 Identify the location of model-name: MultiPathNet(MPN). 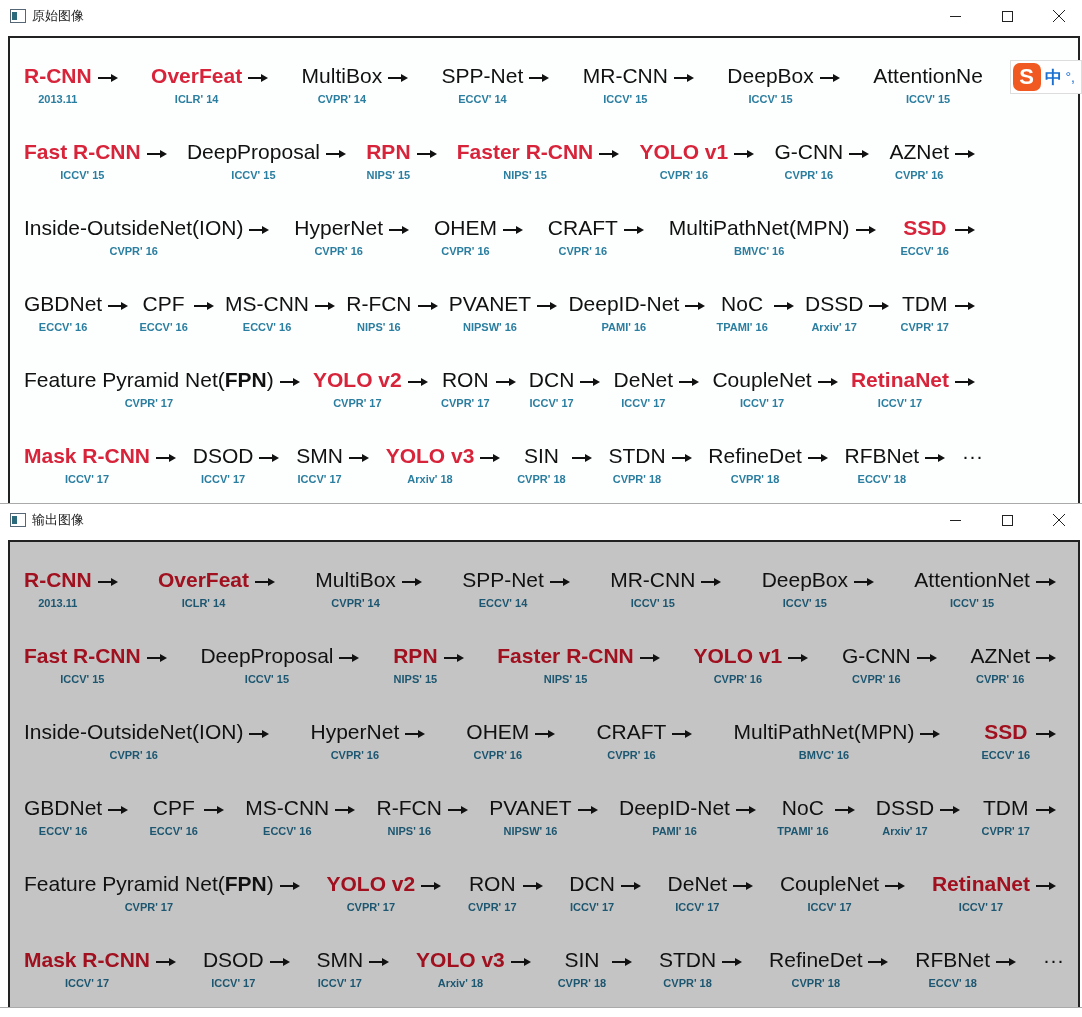
(824, 731).